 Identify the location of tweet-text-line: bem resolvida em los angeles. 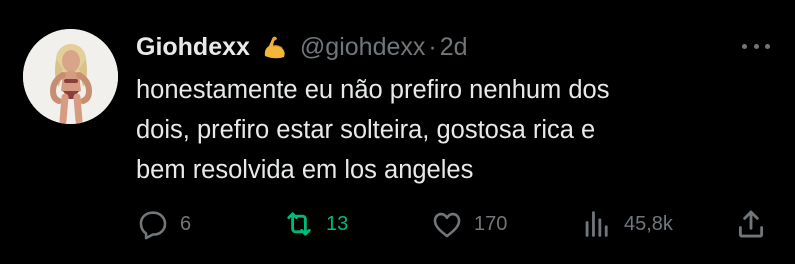
(305, 170).